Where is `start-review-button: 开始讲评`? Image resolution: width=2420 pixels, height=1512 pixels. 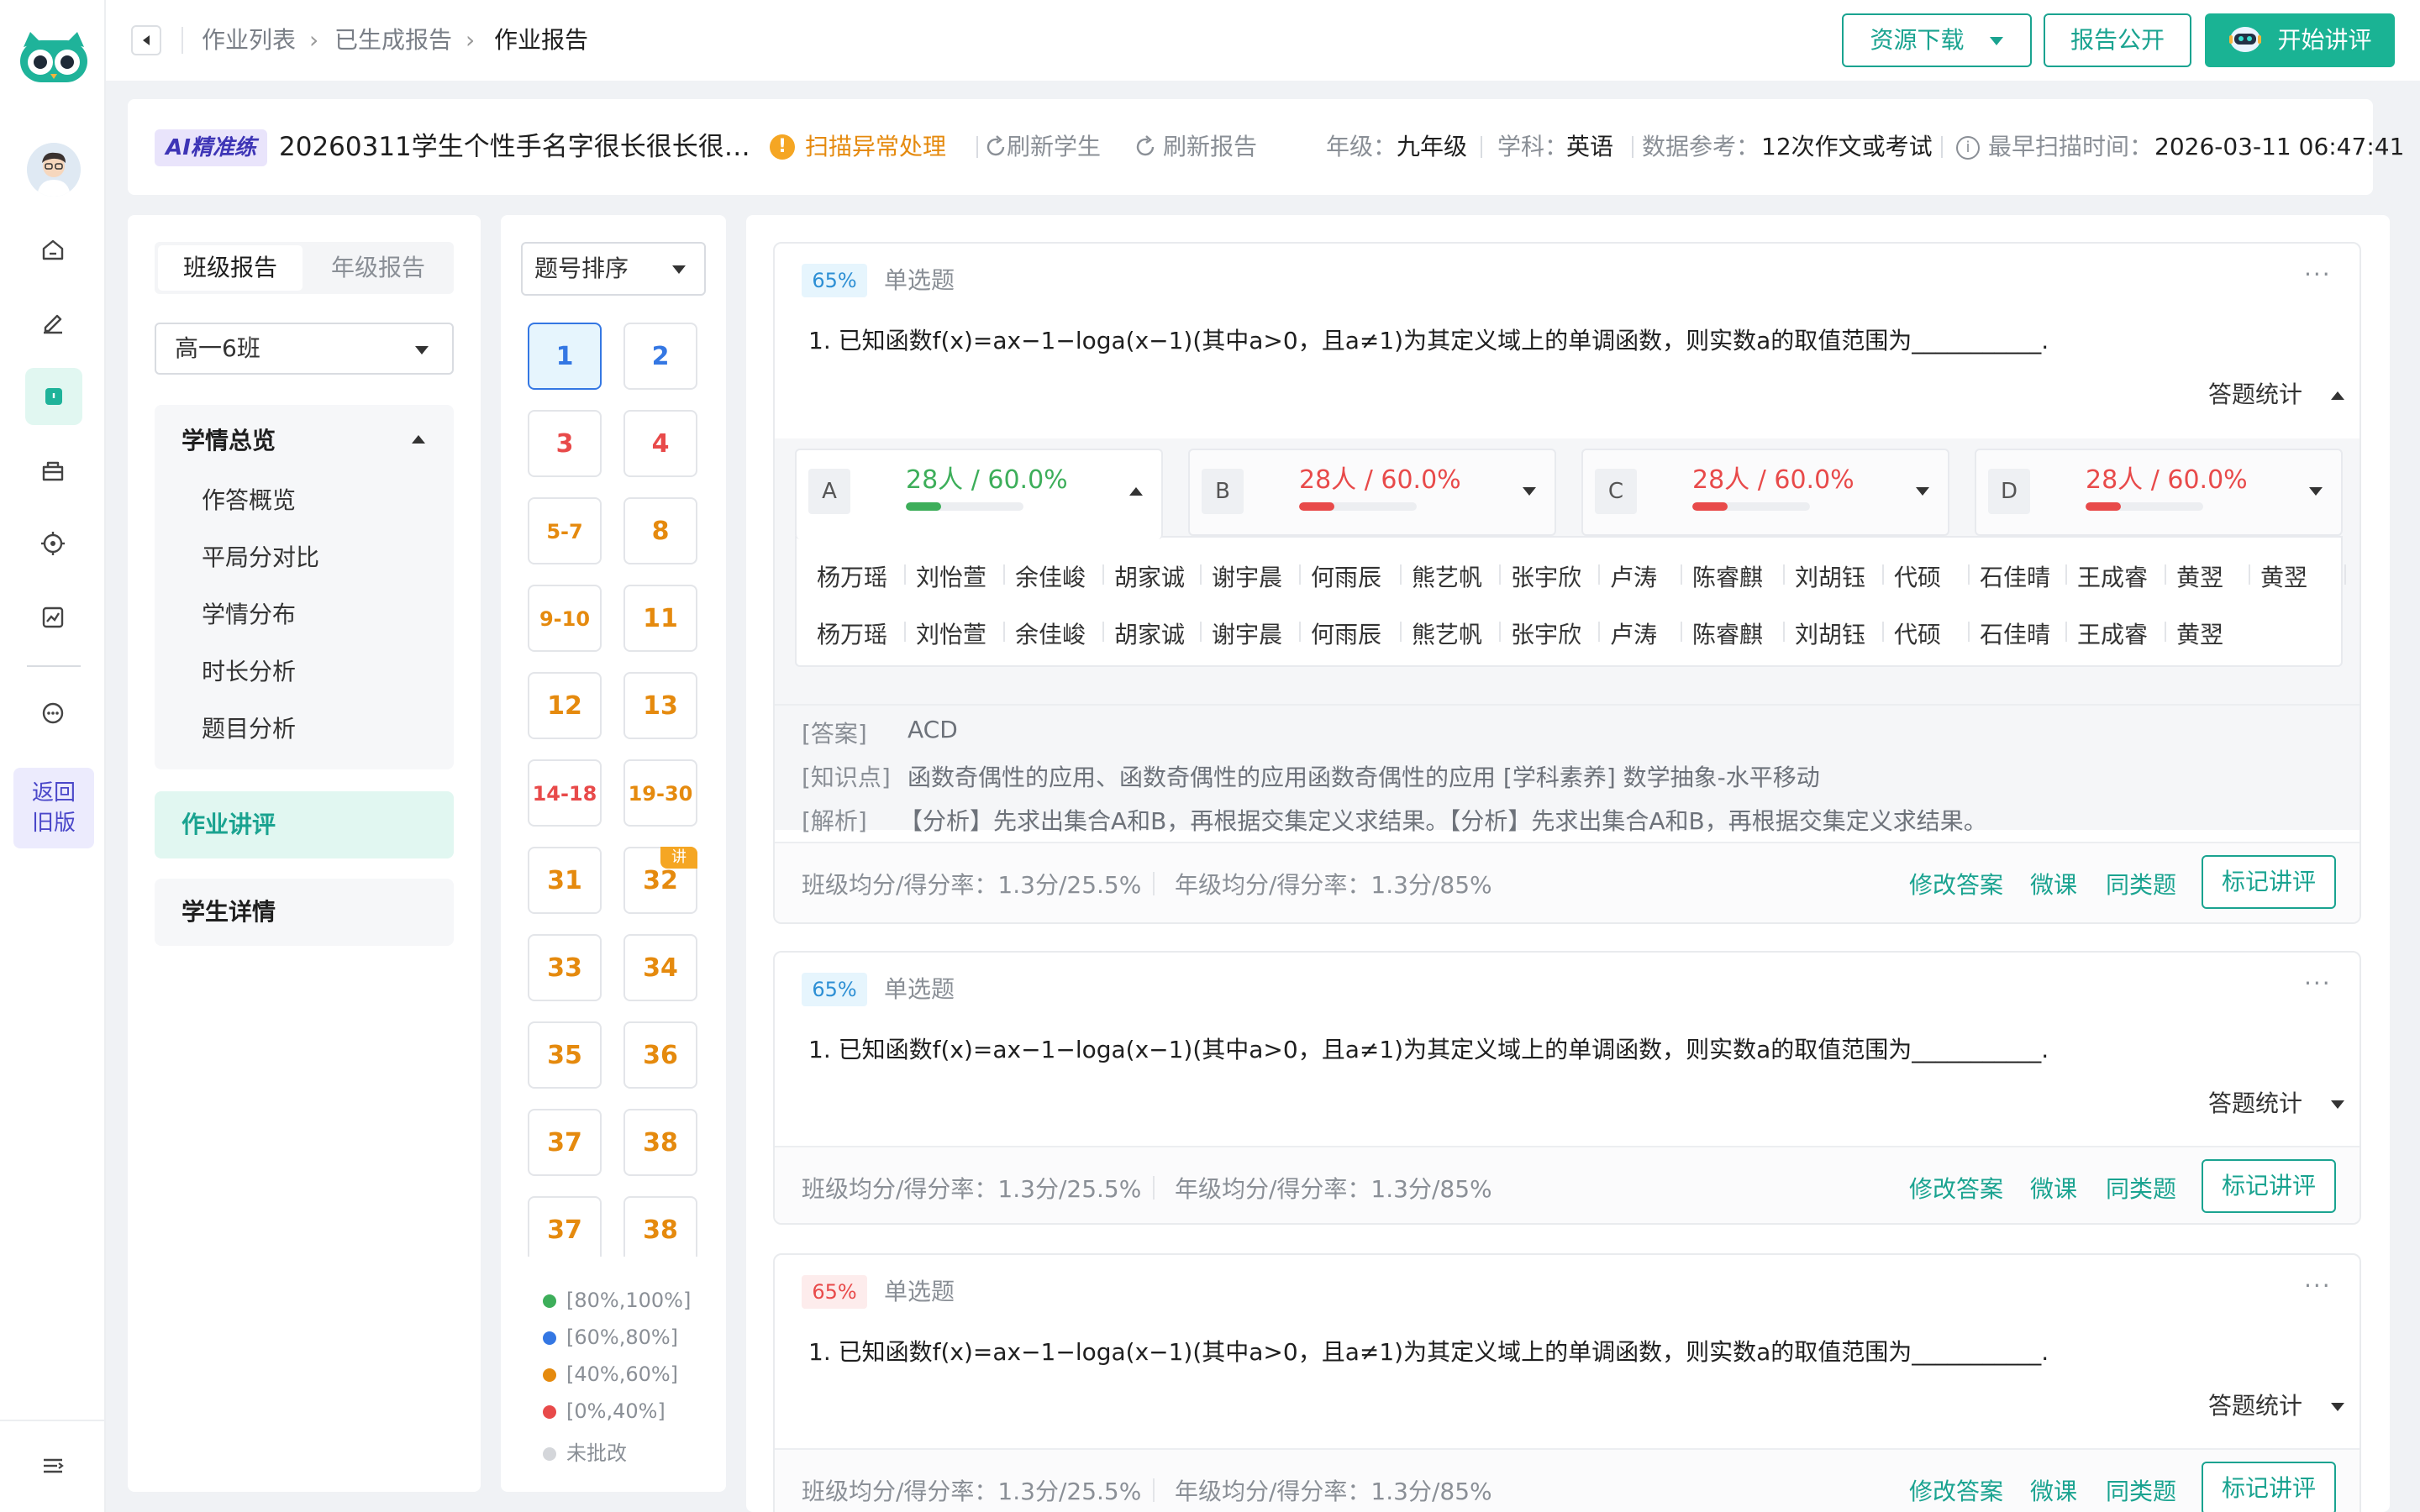
start-review-button: 开始讲评 is located at coordinates (2300, 40).